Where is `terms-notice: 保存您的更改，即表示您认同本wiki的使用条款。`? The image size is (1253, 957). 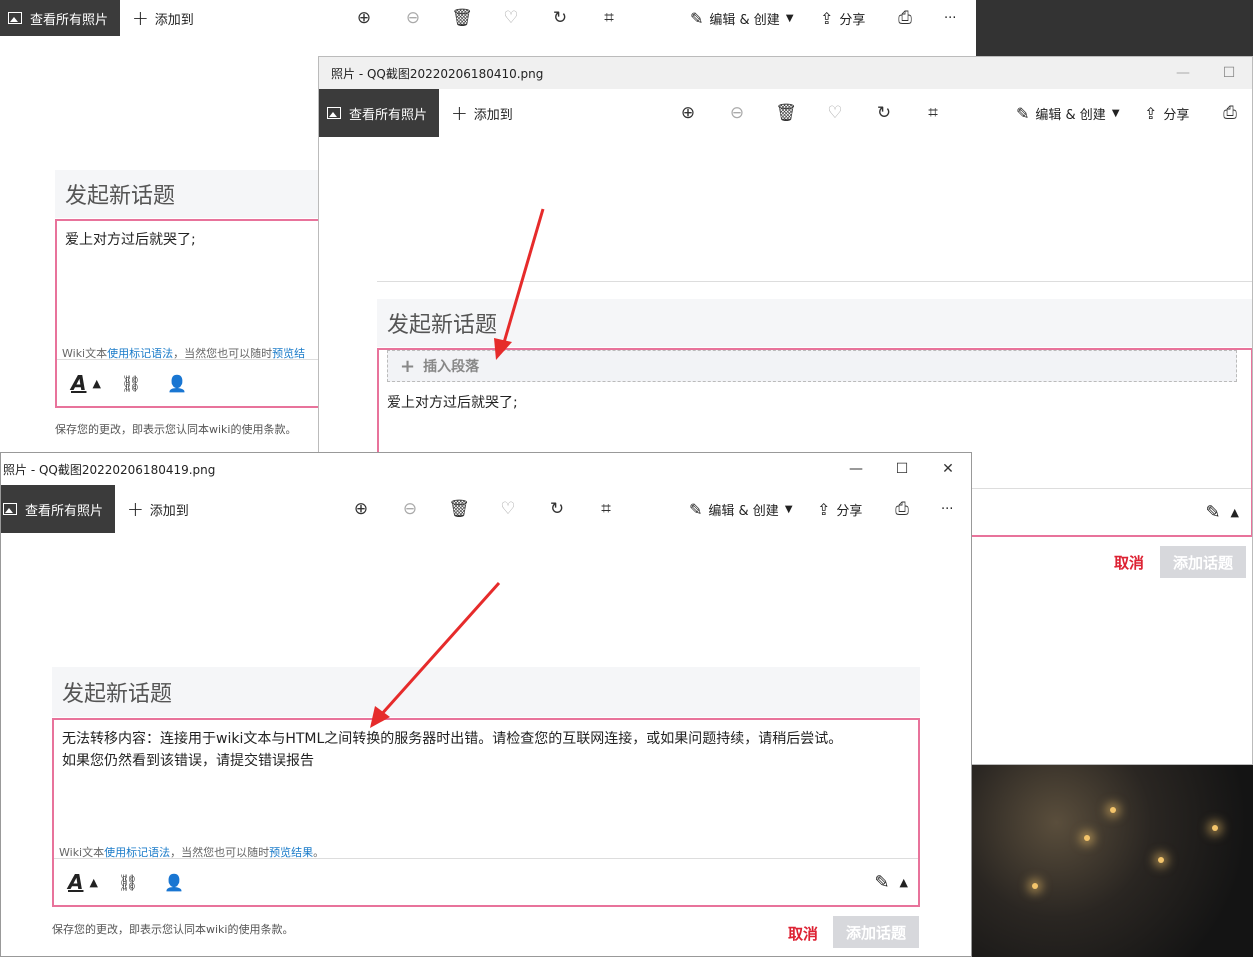 terms-notice: 保存您的更改，即表示您认同本wiki的使用条款。 is located at coordinates (173, 929).